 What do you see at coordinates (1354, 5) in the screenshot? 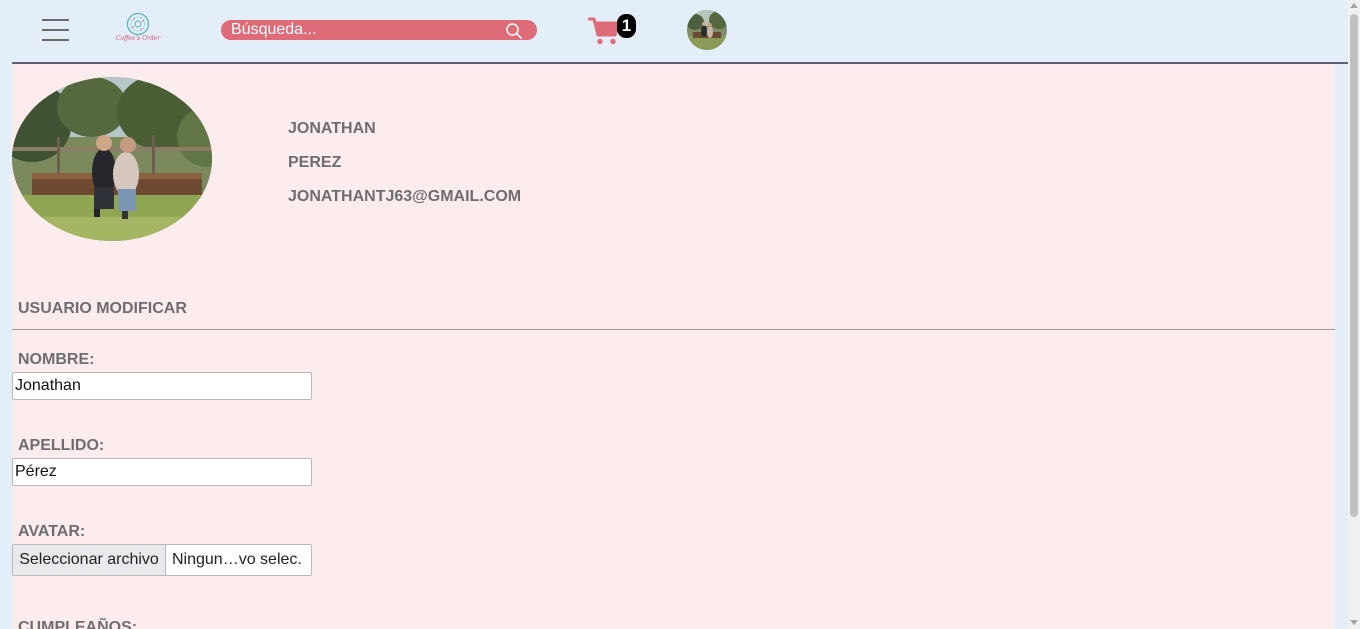
I see `scroll-up-arrow-icon` at bounding box center [1354, 5].